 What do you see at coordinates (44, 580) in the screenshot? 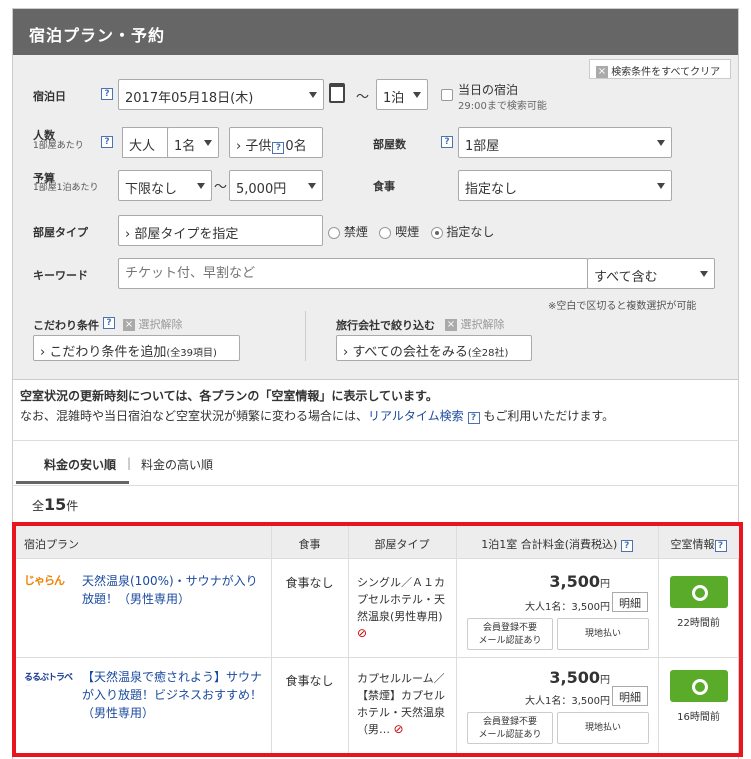
I see `jalan-logo: じゃらん` at bounding box center [44, 580].